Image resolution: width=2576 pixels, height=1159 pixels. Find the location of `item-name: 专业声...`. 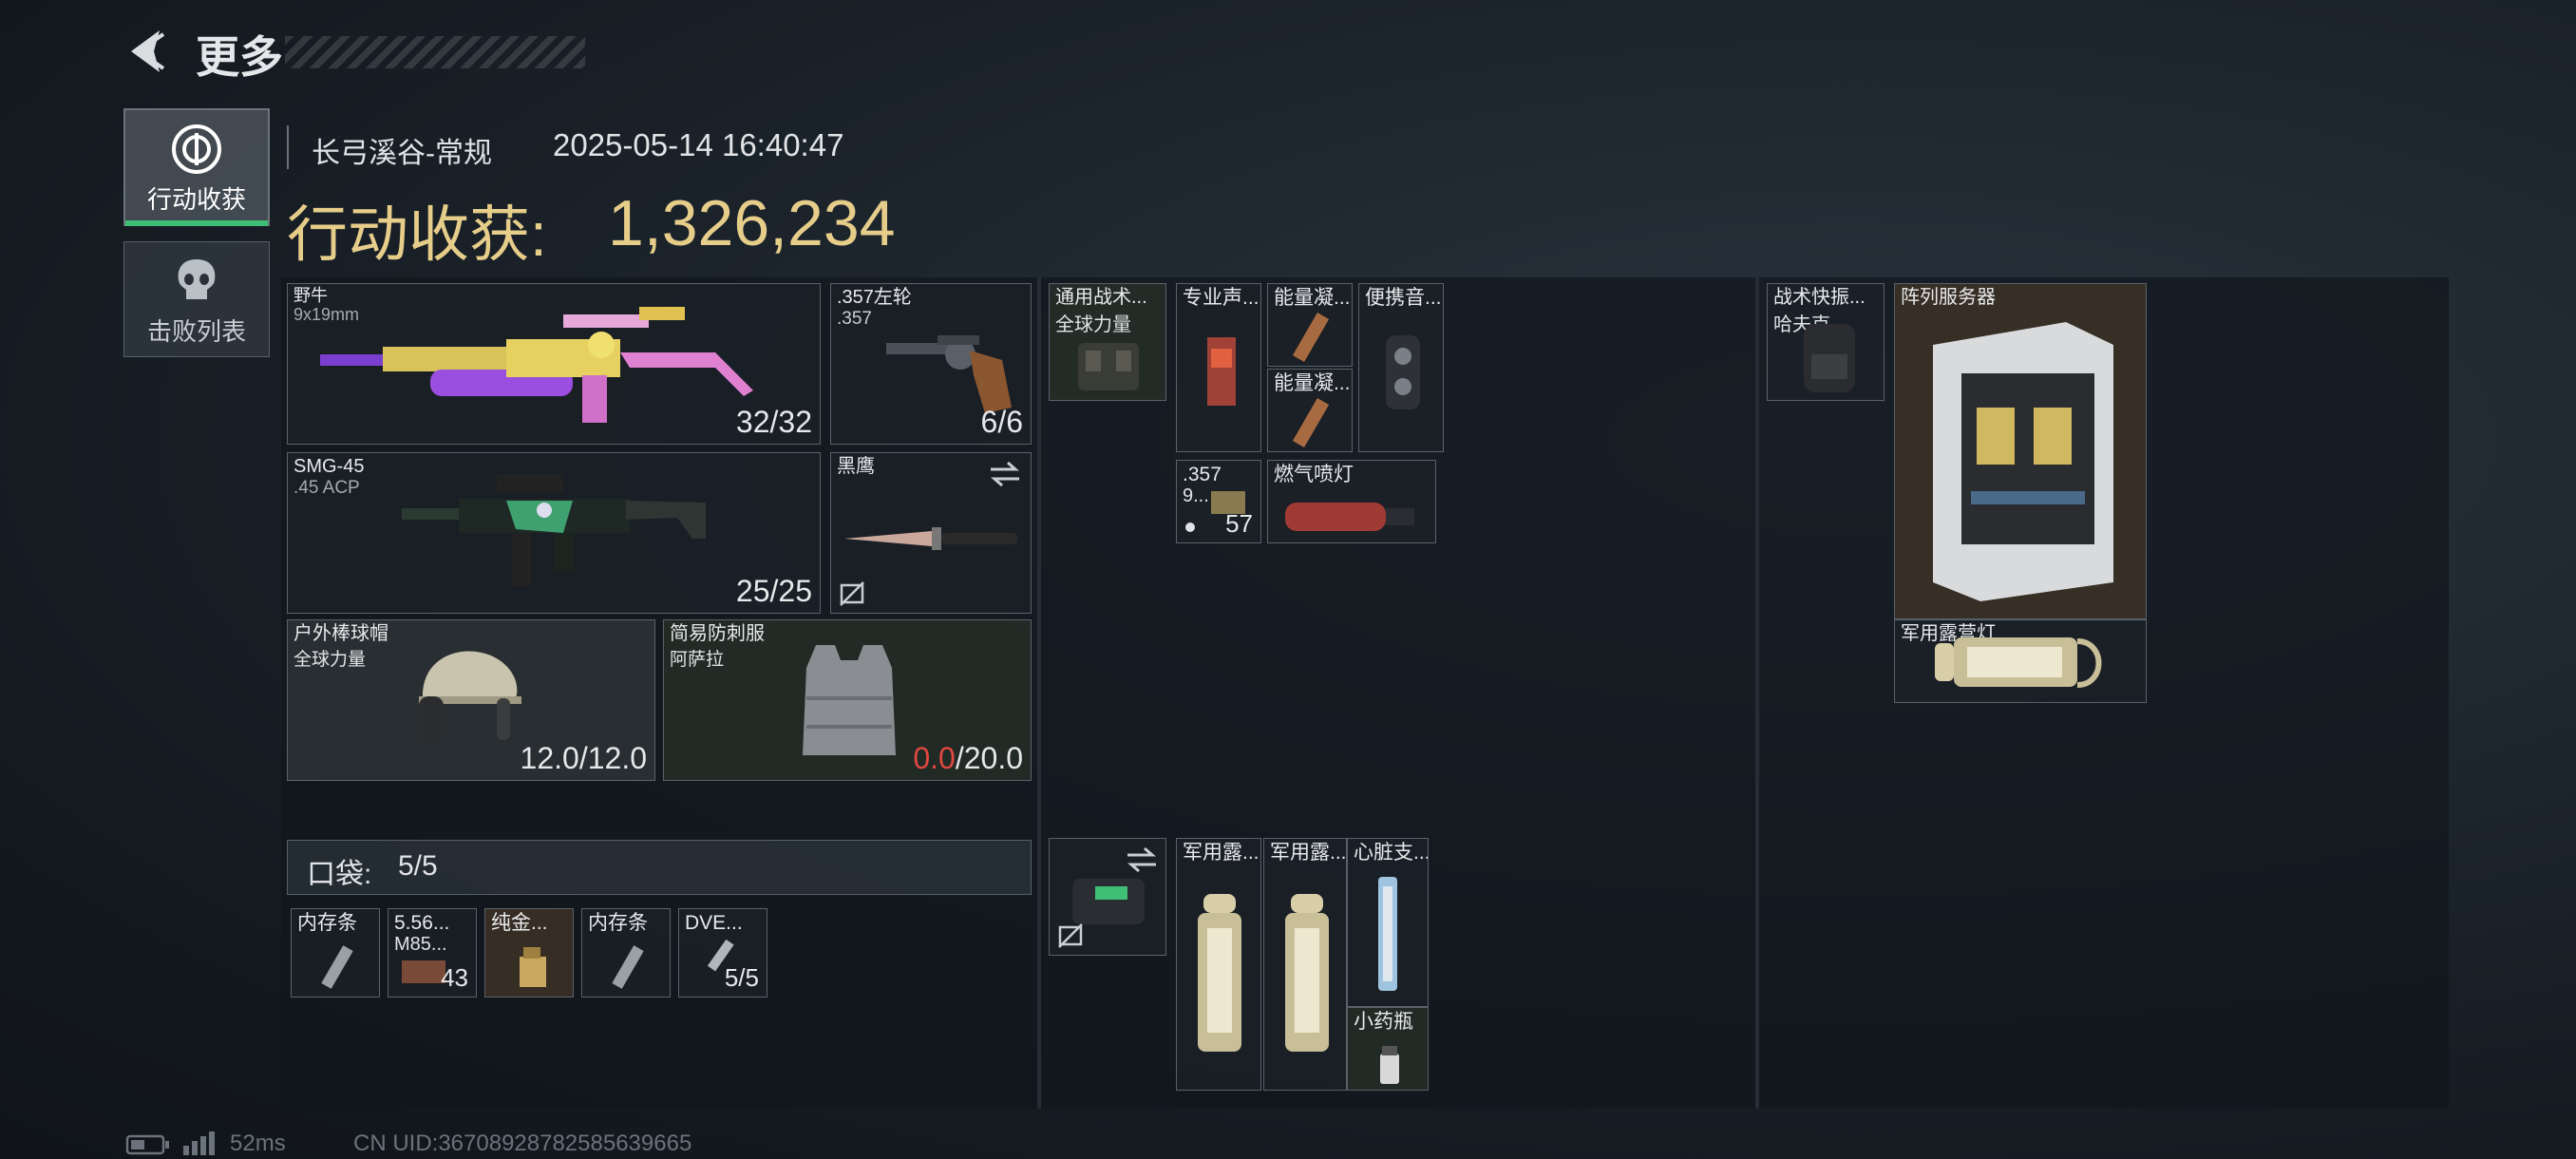

item-name: 专业声... is located at coordinates (1221, 298).